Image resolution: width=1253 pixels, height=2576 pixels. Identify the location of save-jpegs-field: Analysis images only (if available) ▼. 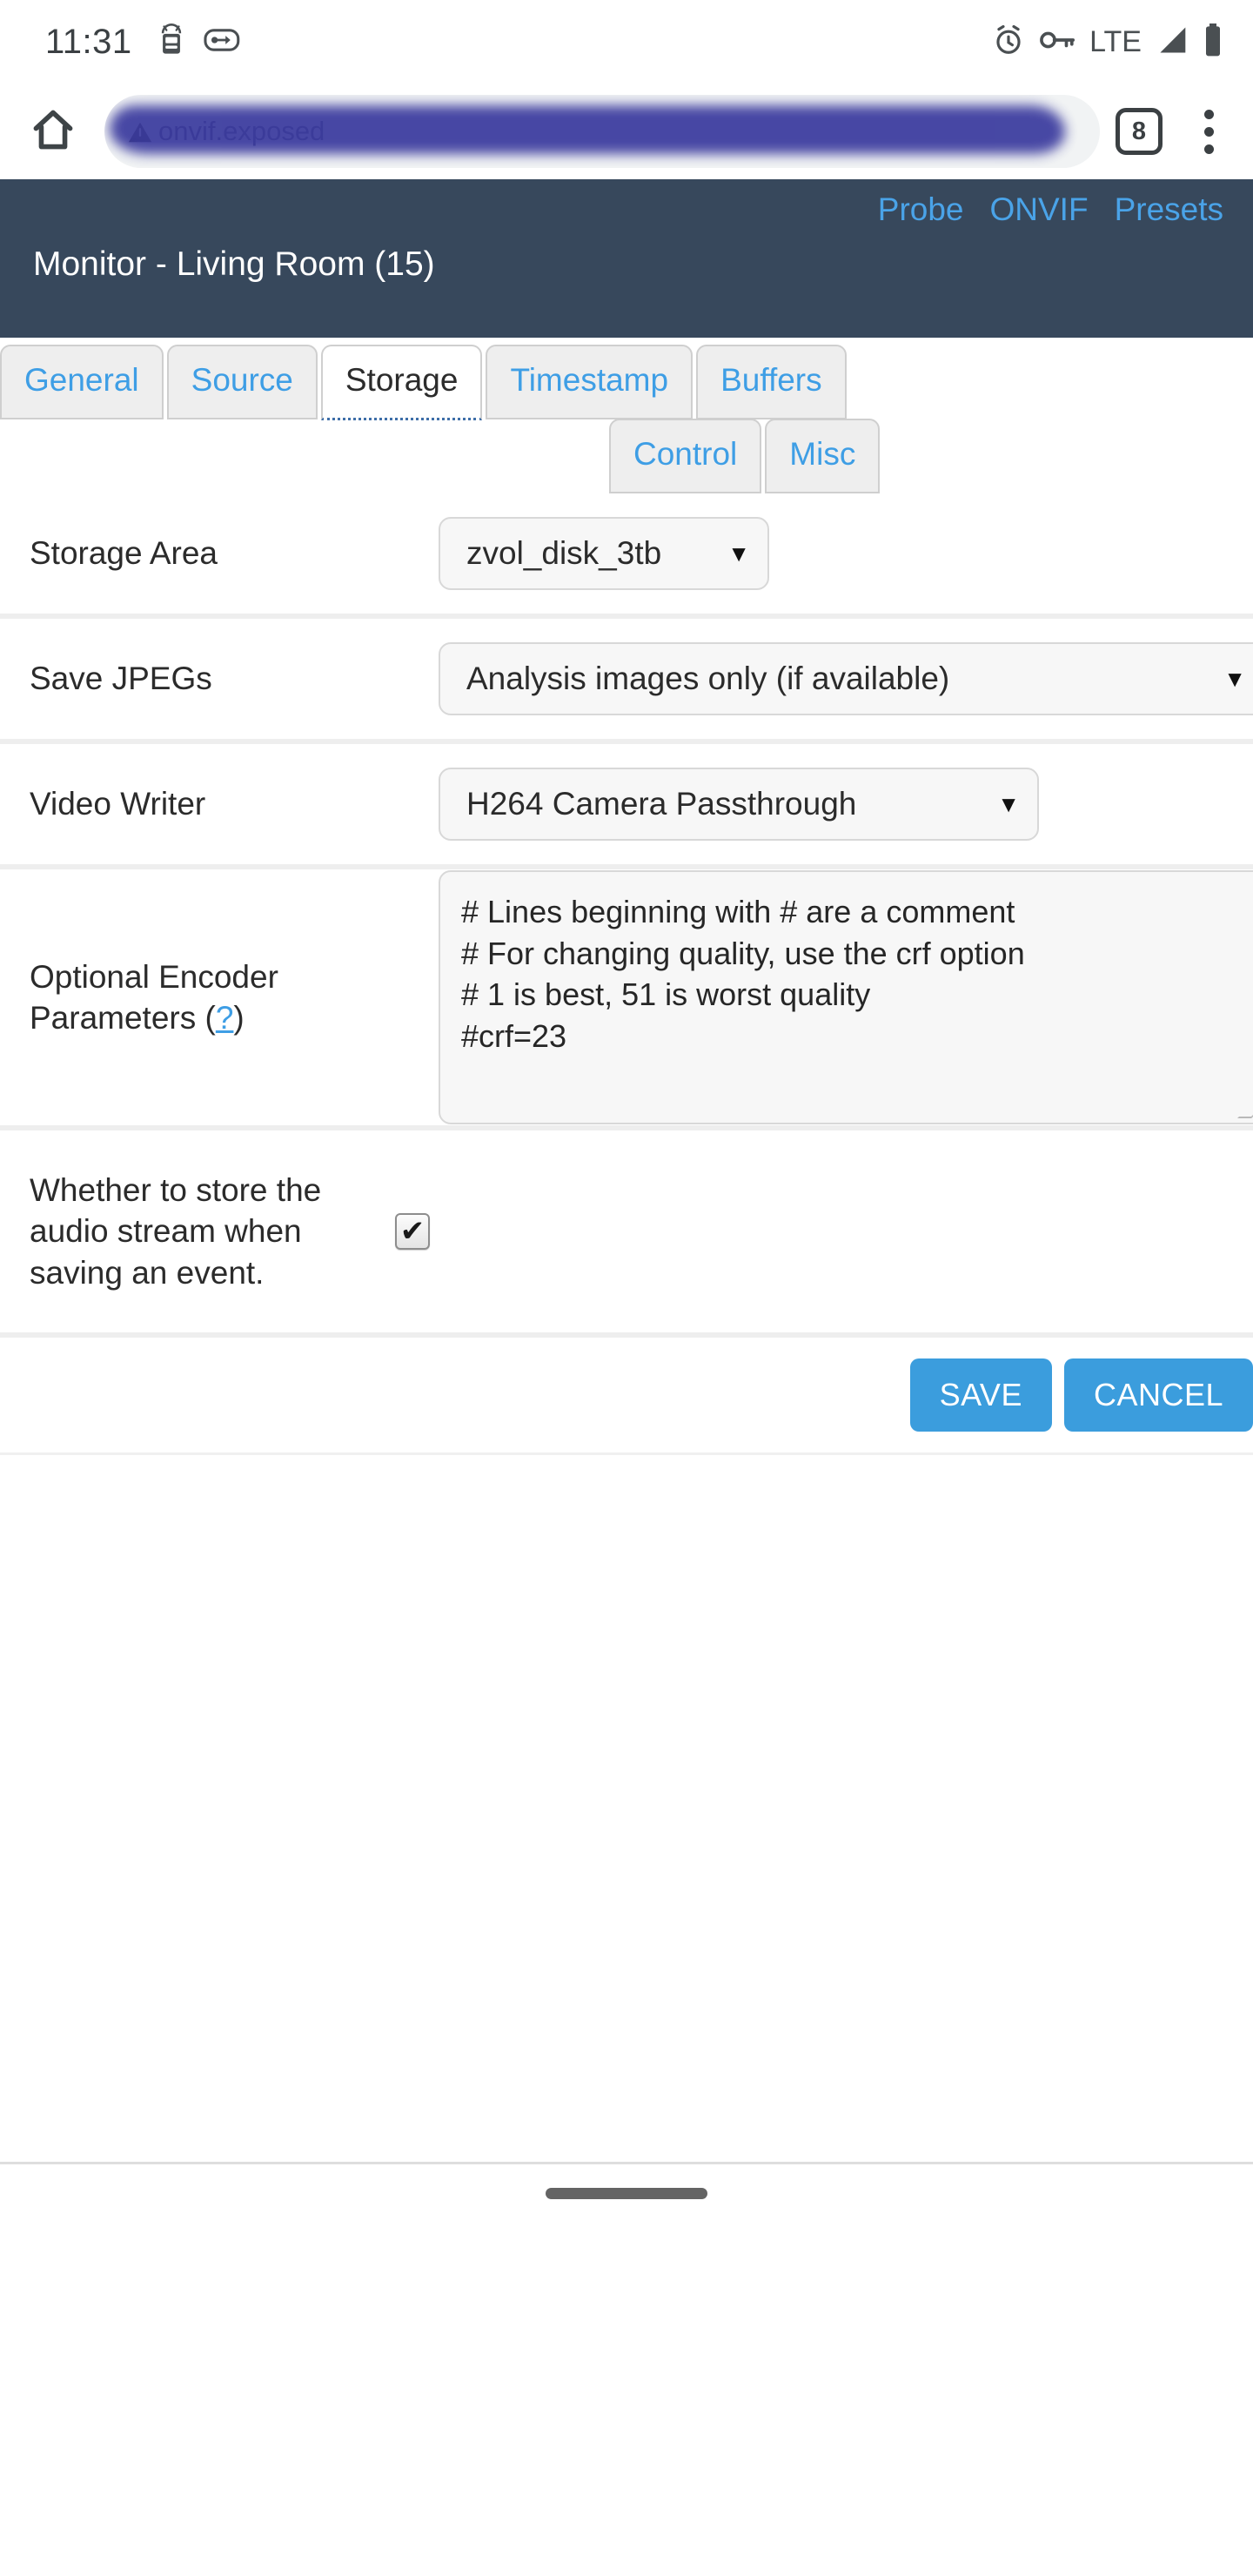
(846, 679).